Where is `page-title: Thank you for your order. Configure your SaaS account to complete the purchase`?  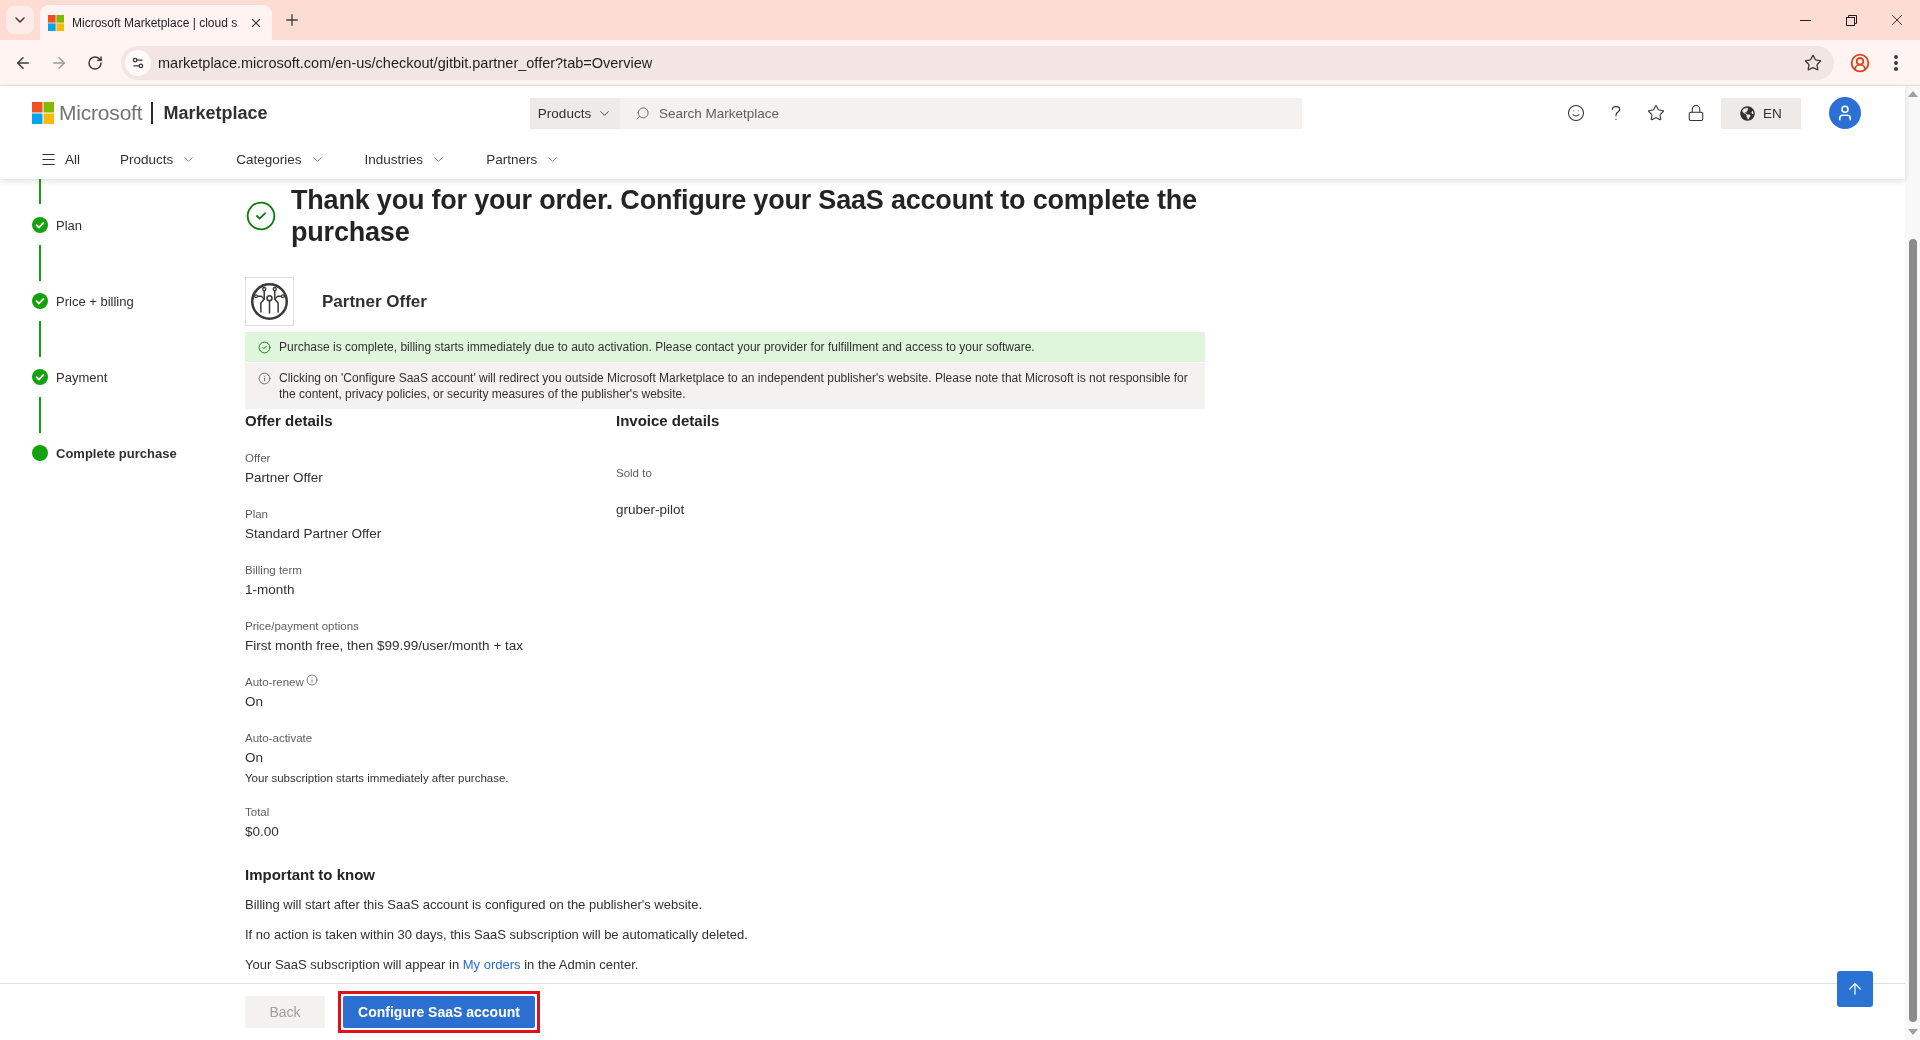
page-title: Thank you for your order. Configure your SaaS account to complete the purchase is located at coordinates (744, 216).